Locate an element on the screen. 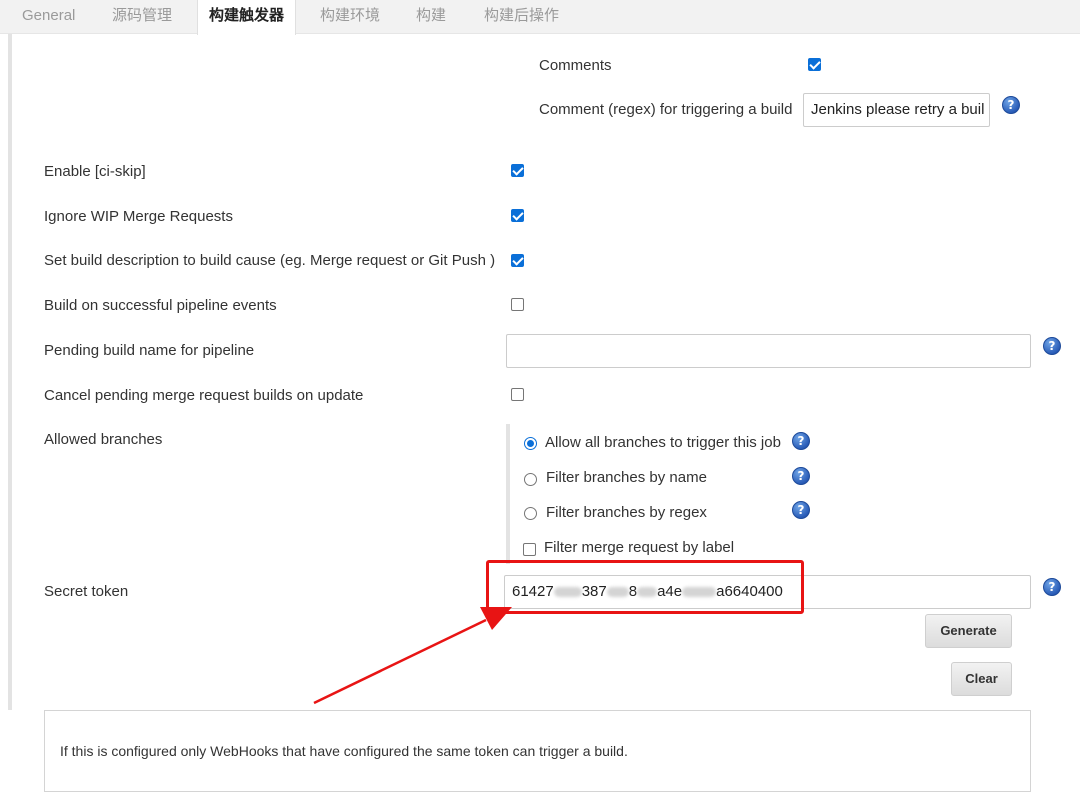 The image size is (1080, 795). generate-button: Generate is located at coordinates (968, 631).